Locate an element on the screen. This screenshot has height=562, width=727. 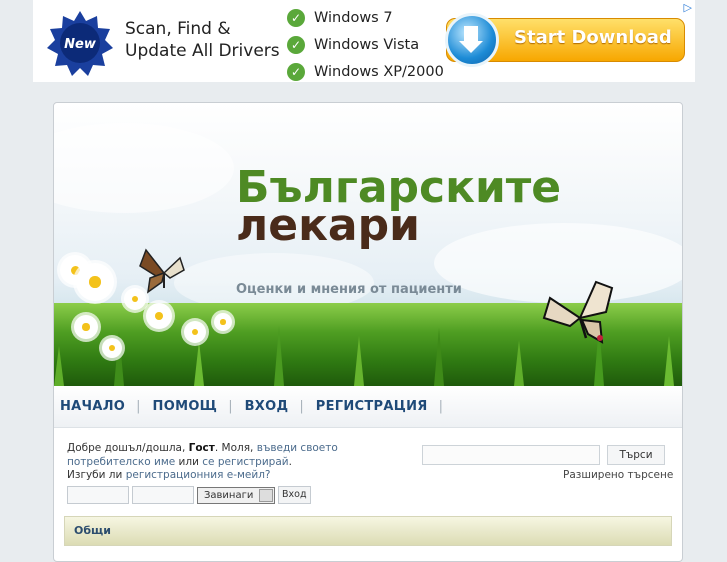
os-label: Windows 7 is located at coordinates (353, 17).